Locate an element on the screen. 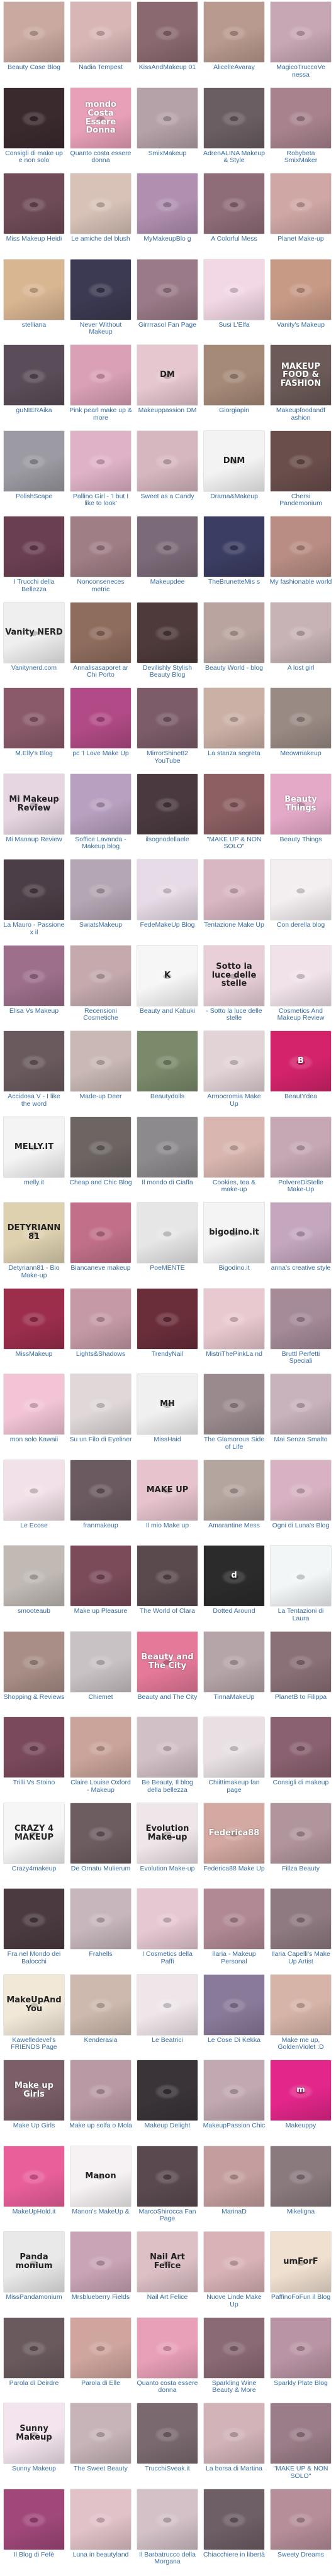 The height and width of the screenshot is (2576, 336). blog-tile: La borsa di Martina is located at coordinates (234, 2446).